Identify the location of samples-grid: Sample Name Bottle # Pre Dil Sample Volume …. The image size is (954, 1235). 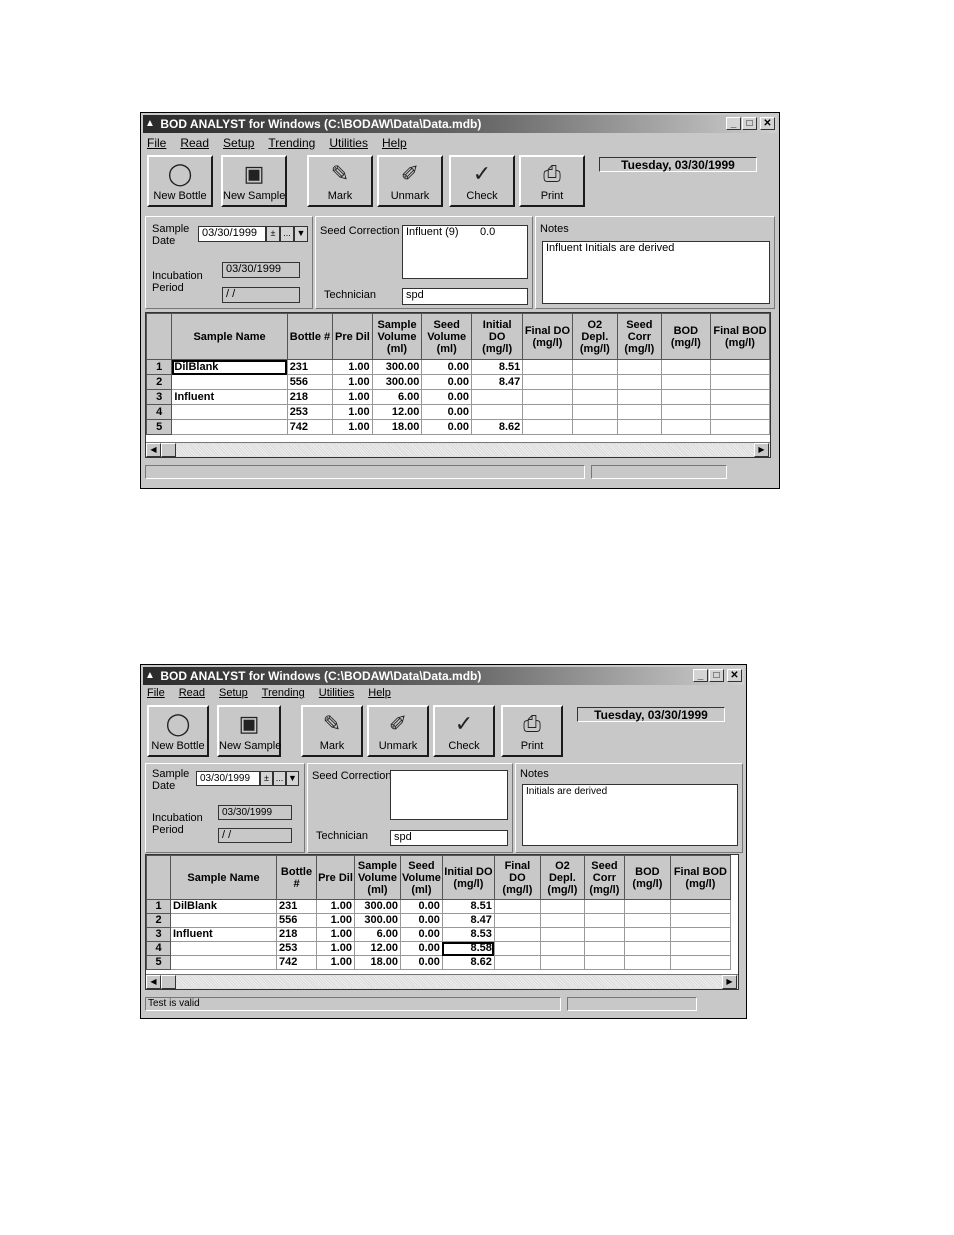
(458, 385).